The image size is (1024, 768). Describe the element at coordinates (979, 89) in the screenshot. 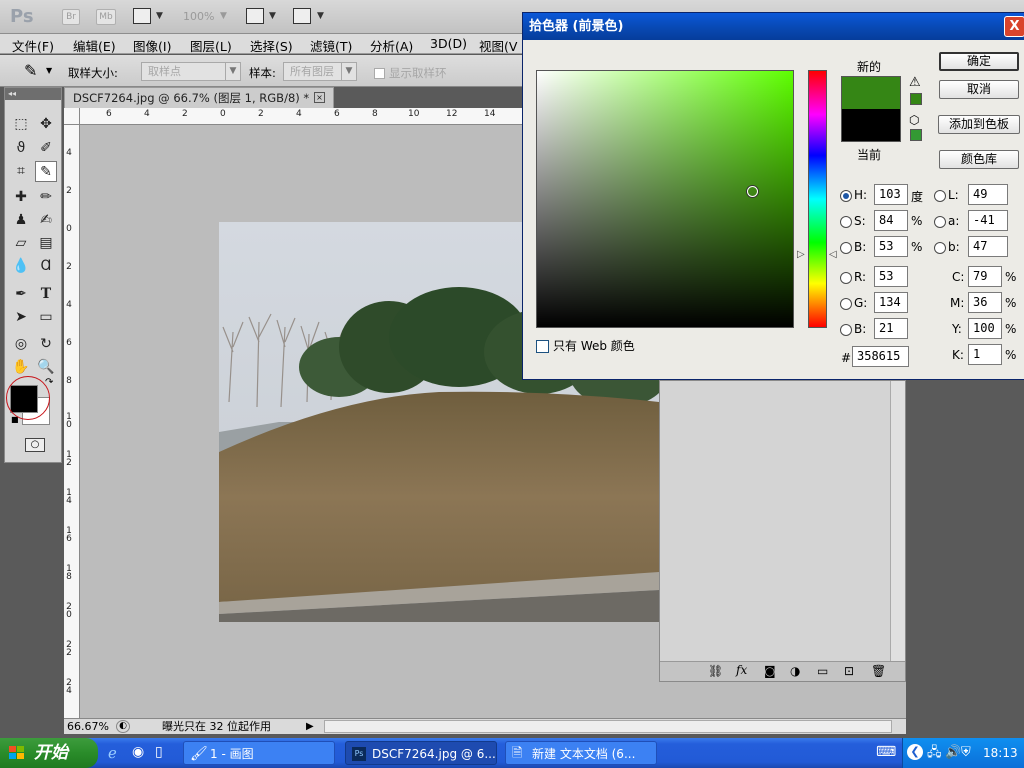

I see `cancel-button: 取消` at that location.